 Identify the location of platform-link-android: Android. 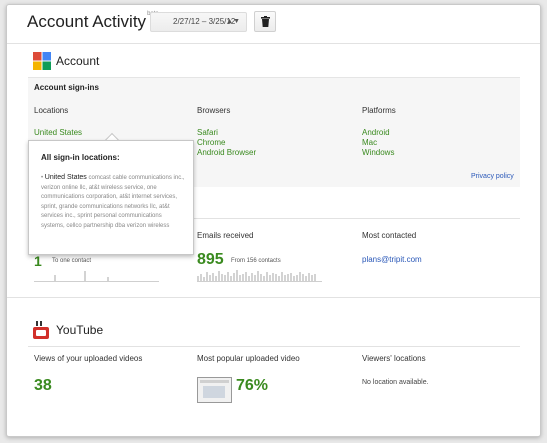
(376, 132).